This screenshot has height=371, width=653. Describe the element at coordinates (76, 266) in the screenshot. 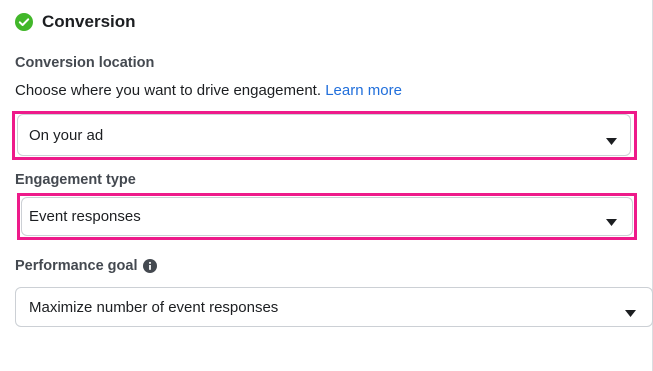

I see `performance-goal-label: Performance goal` at that location.